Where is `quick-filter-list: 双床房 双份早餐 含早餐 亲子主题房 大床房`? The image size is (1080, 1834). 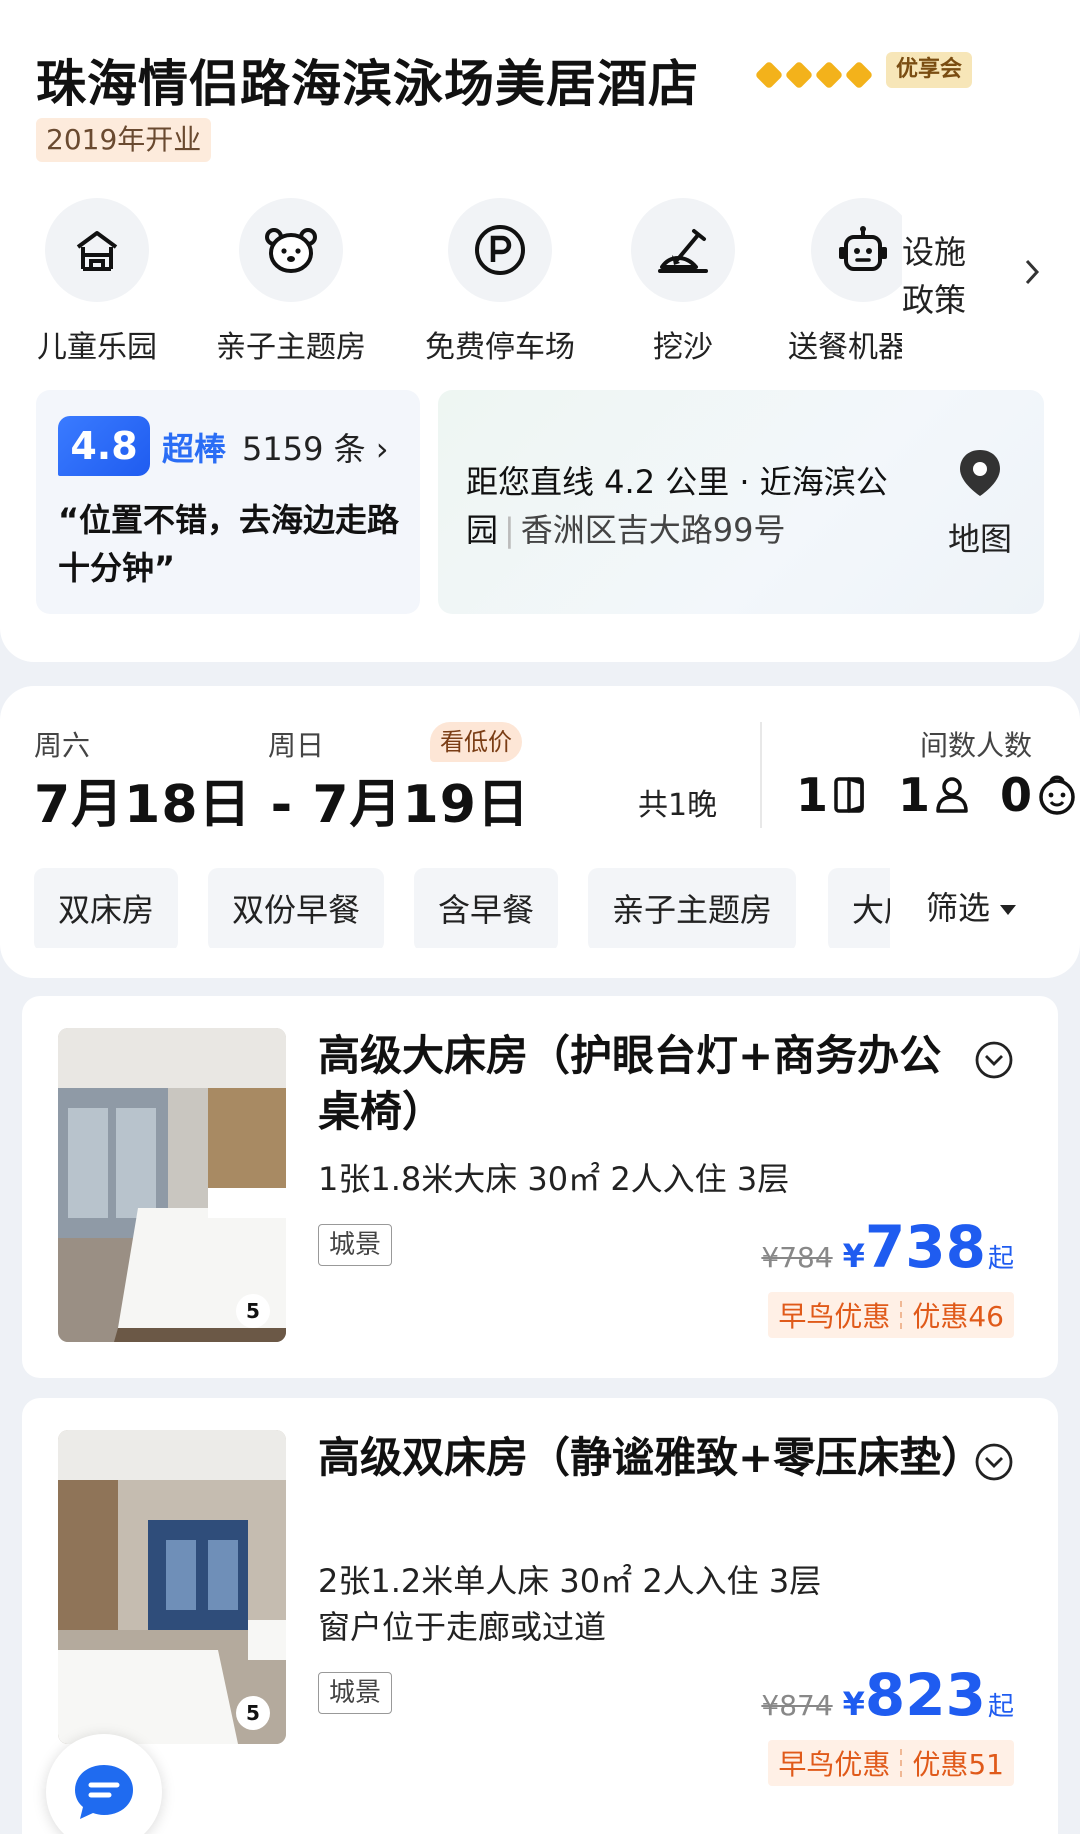 quick-filter-list: 双床房 双份早餐 含早餐 亲子主题房 大床房 is located at coordinates (445, 903).